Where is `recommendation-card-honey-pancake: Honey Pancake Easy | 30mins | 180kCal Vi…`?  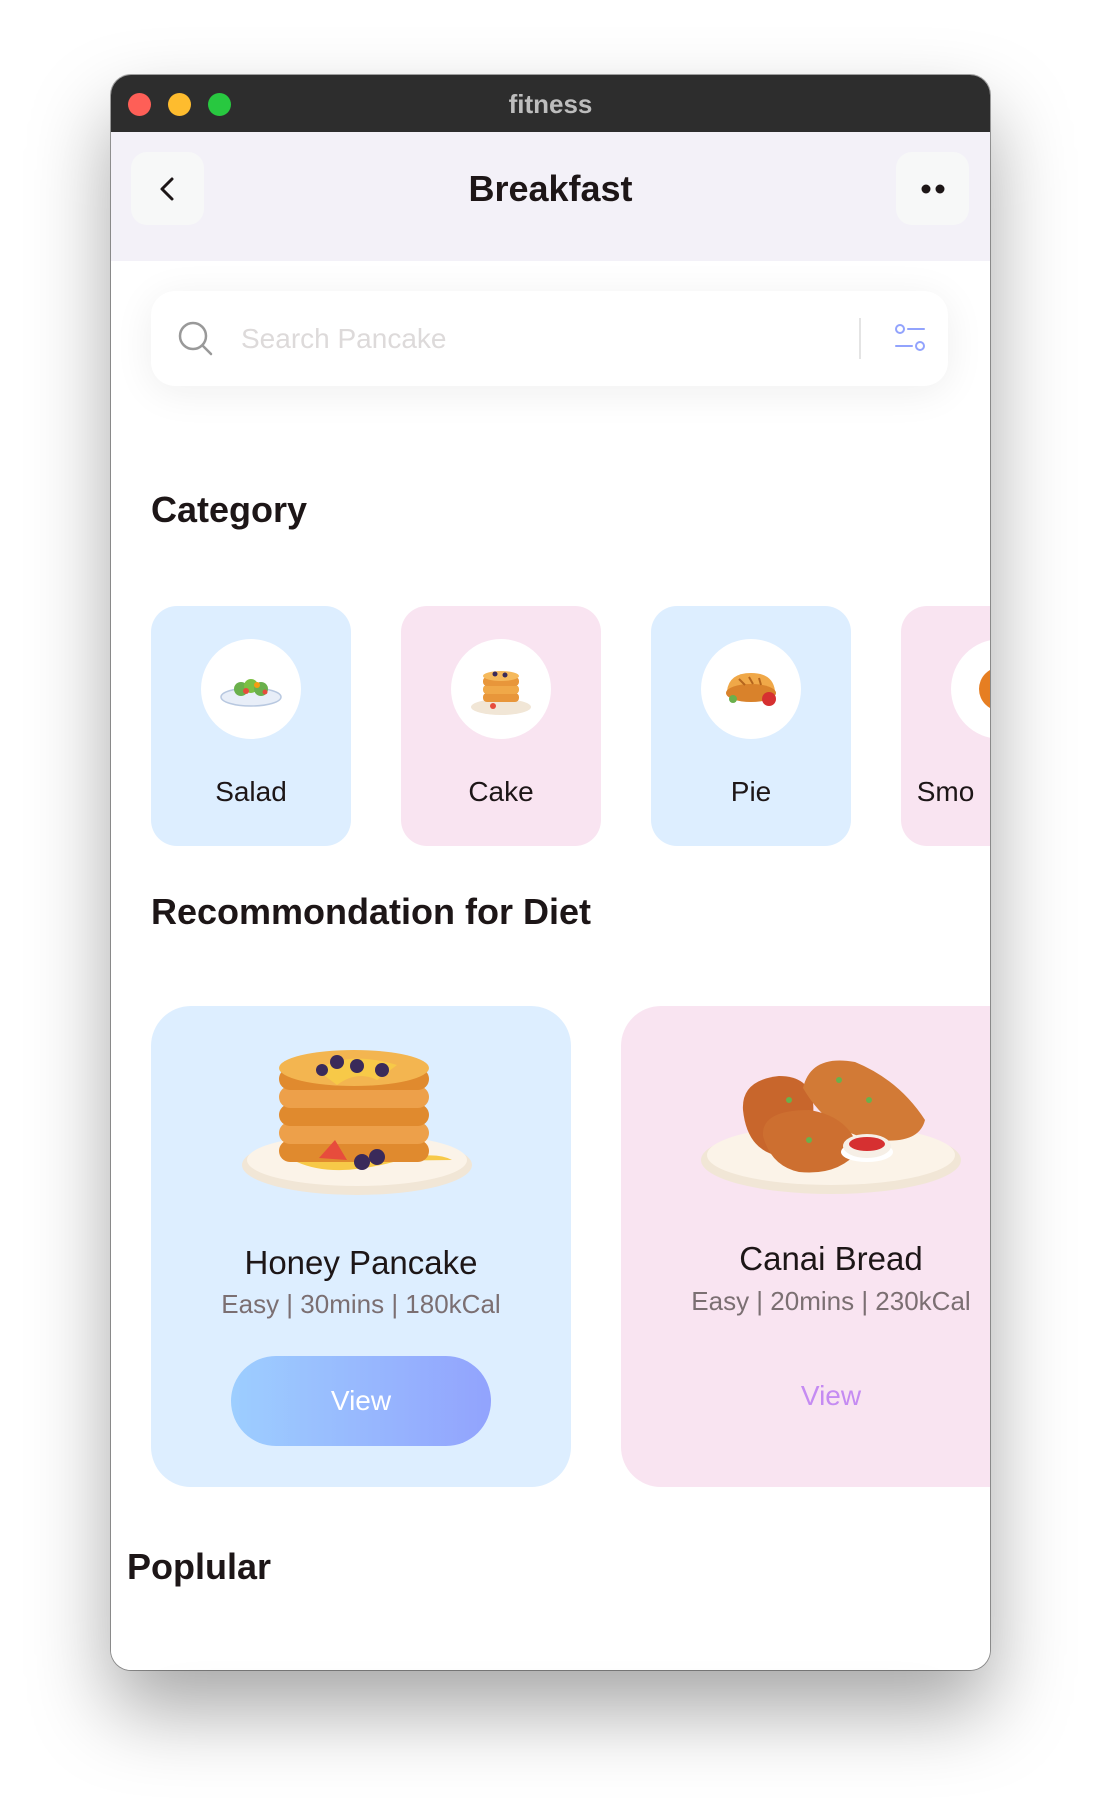 recommendation-card-honey-pancake: Honey Pancake Easy | 30mins | 180kCal Vi… is located at coordinates (361, 1246).